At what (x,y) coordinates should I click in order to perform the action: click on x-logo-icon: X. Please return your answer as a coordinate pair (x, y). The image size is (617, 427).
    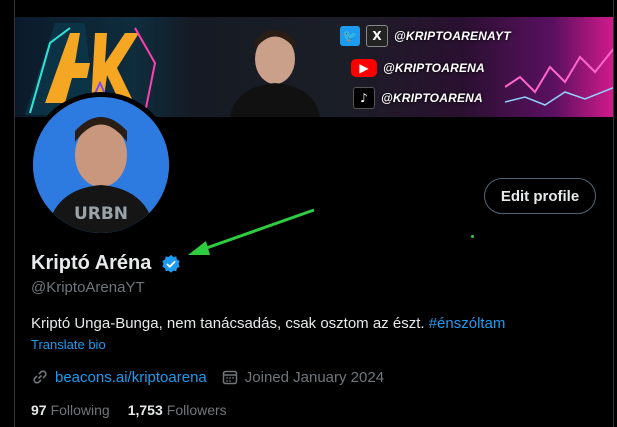
    Looking at the image, I should click on (377, 36).